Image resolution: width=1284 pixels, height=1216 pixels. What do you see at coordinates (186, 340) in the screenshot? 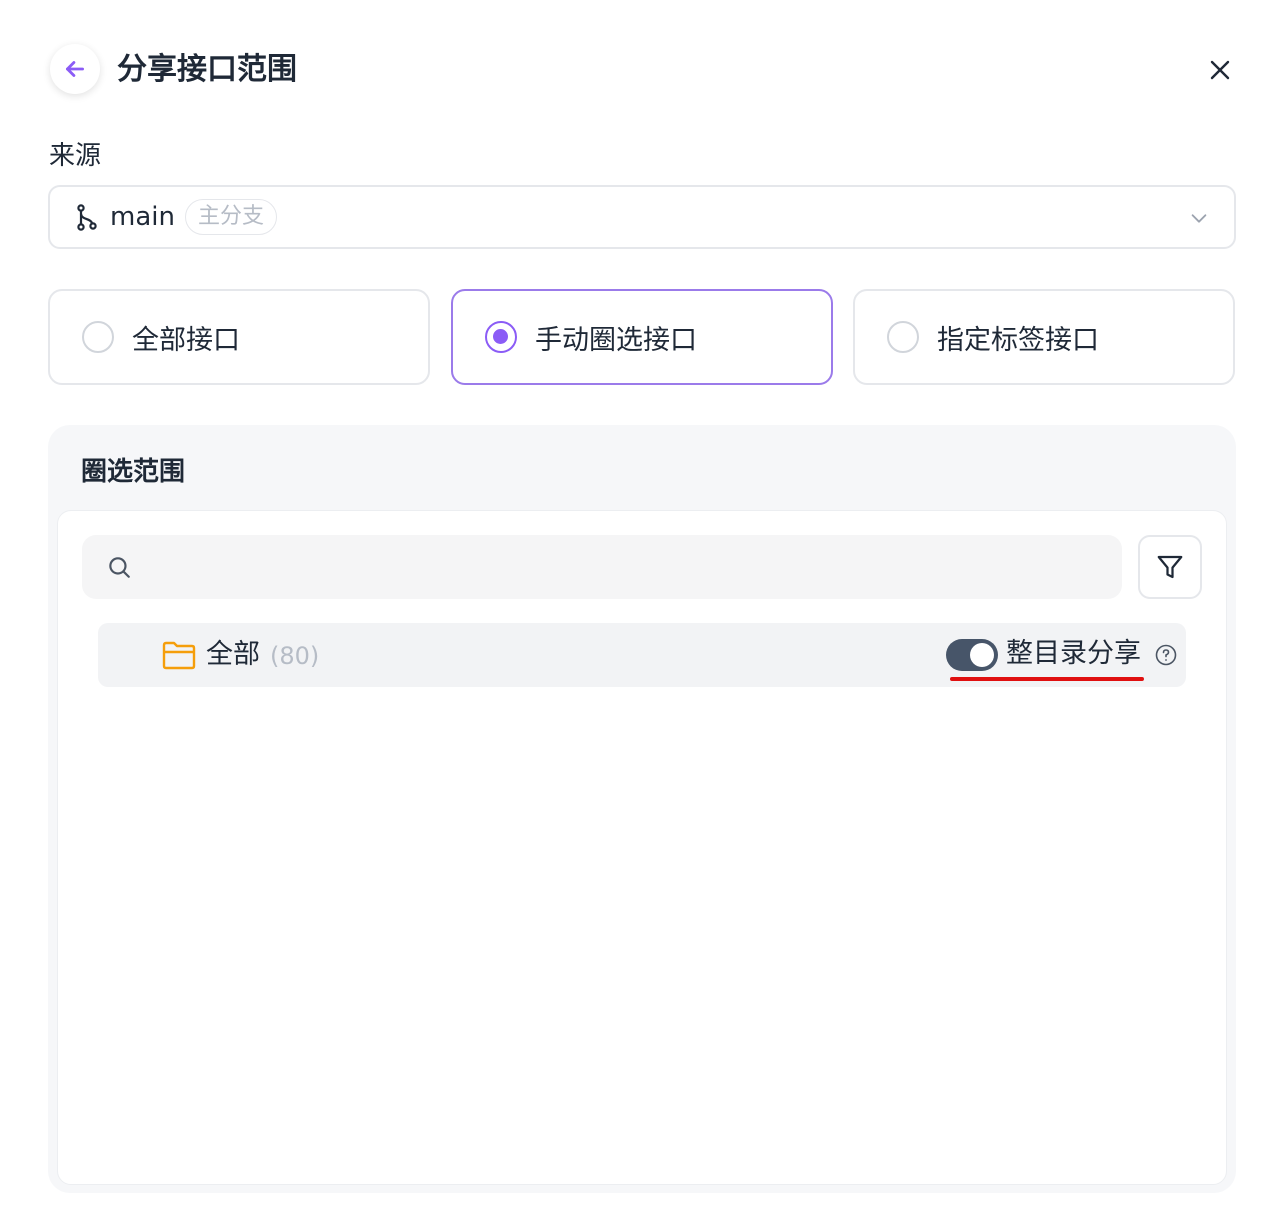
I see `mode-label-all: 全部接口` at bounding box center [186, 340].